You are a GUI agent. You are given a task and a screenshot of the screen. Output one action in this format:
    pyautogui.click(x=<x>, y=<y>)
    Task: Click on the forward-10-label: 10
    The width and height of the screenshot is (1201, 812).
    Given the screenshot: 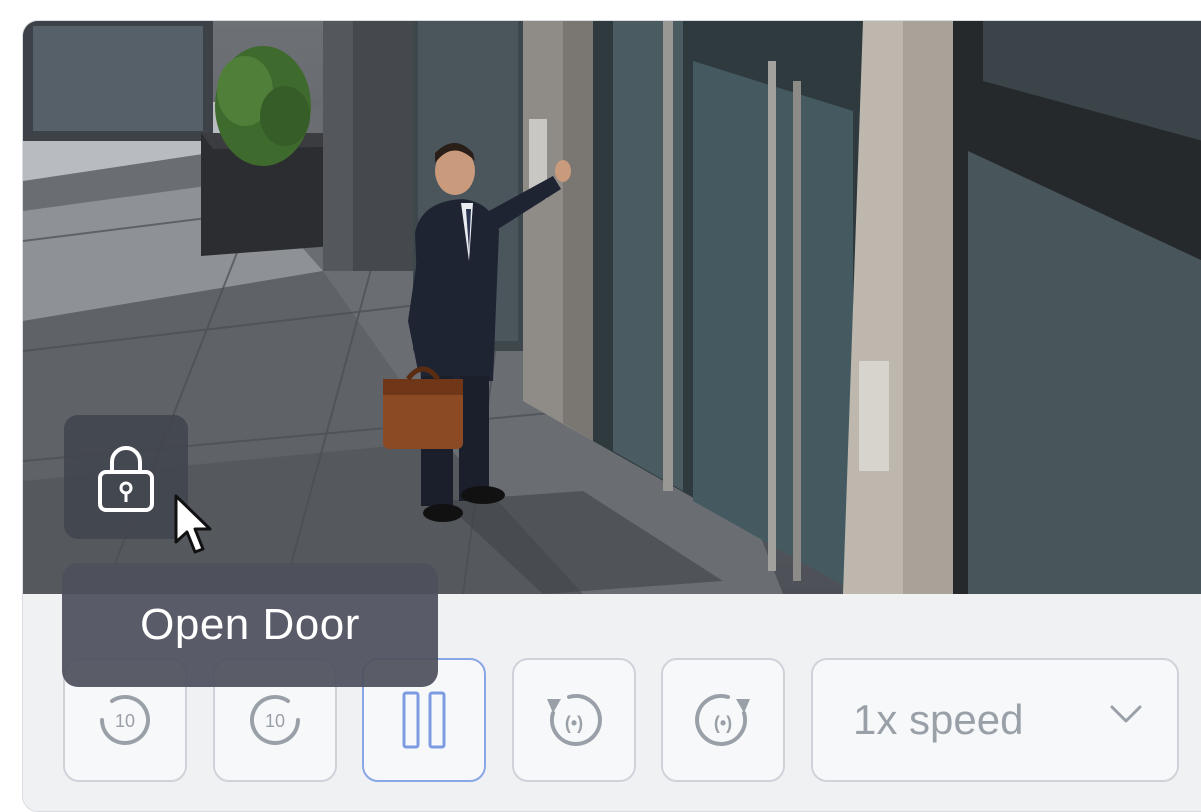 What is the action you would take?
    pyautogui.click(x=275, y=721)
    